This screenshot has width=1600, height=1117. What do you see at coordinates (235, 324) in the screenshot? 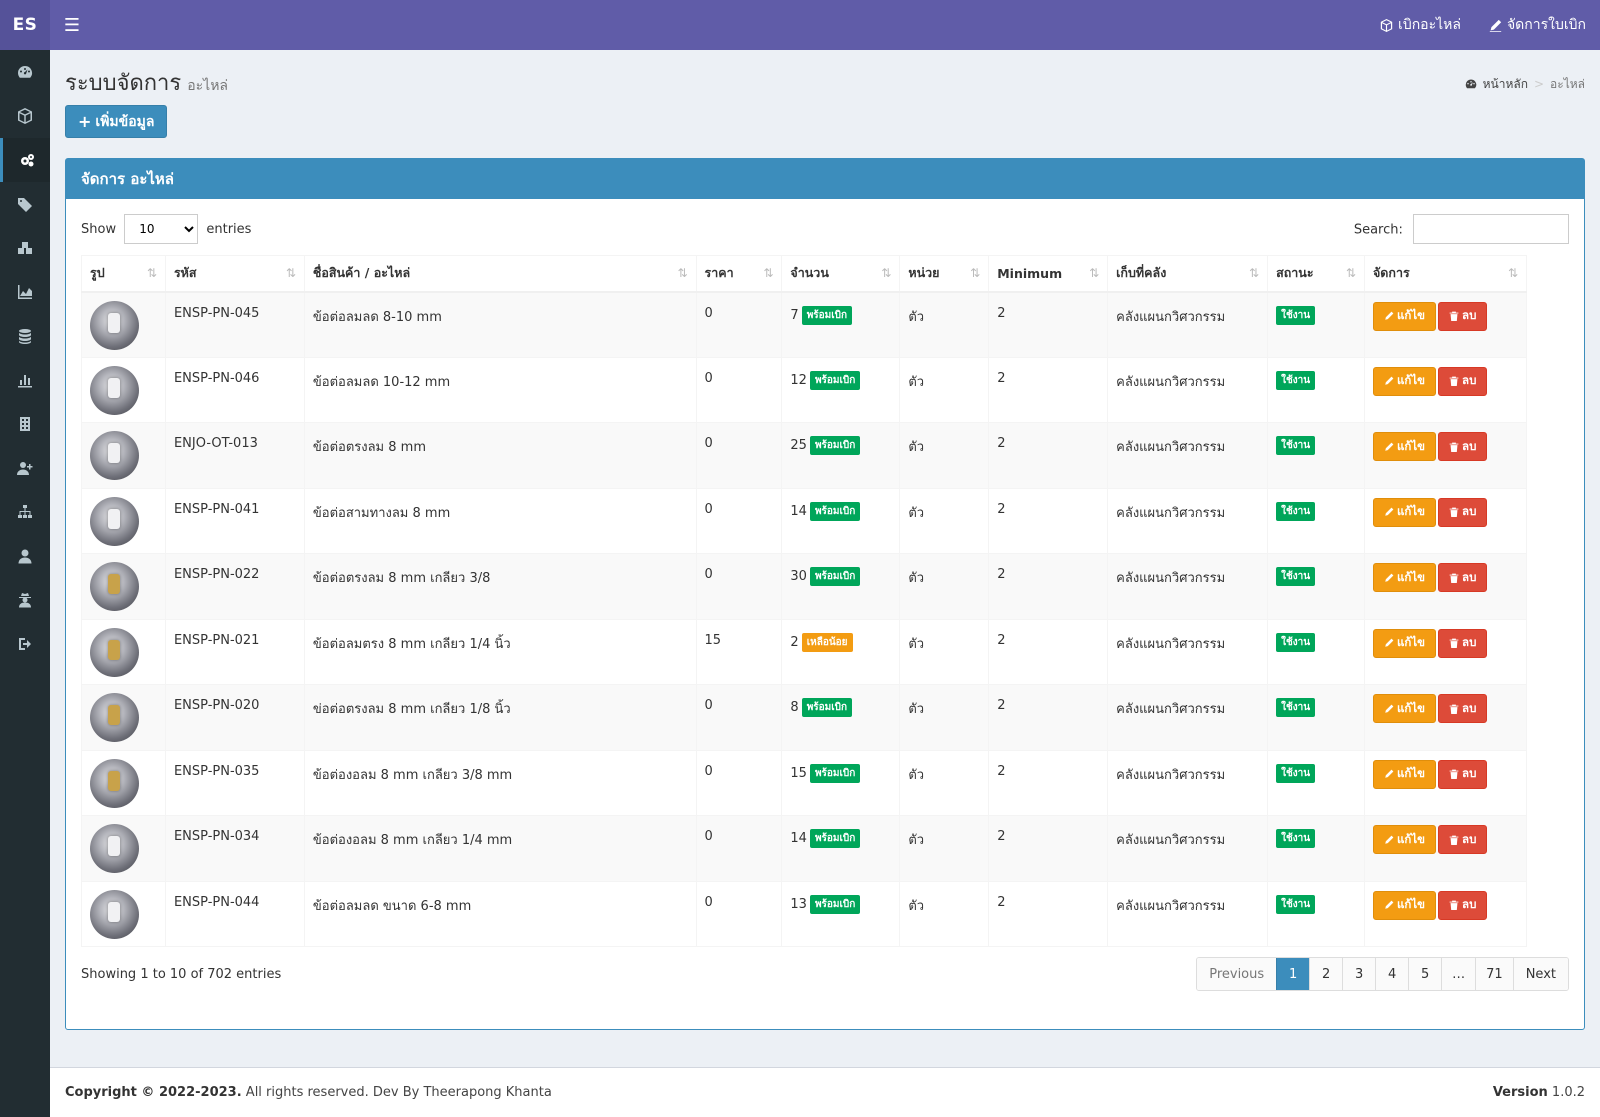
I see `code-cell: ENSP-PN-045` at bounding box center [235, 324].